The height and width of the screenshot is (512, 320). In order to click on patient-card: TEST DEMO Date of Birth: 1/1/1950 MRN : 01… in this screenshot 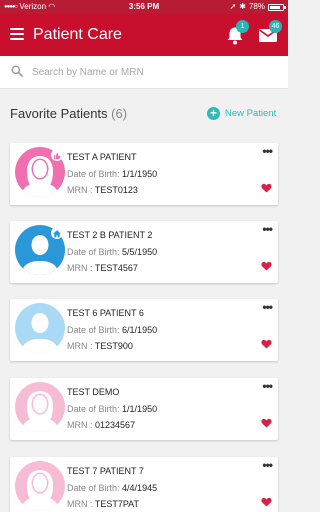, I will do `click(144, 409)`.